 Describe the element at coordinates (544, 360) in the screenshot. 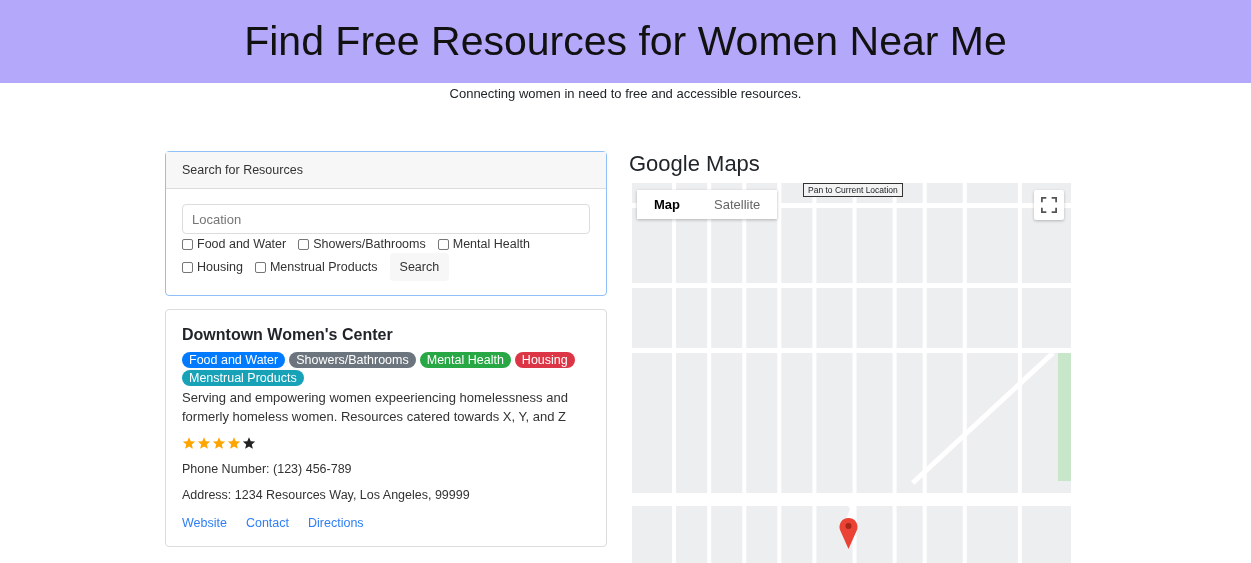

I see `category-tag: Housing` at that location.